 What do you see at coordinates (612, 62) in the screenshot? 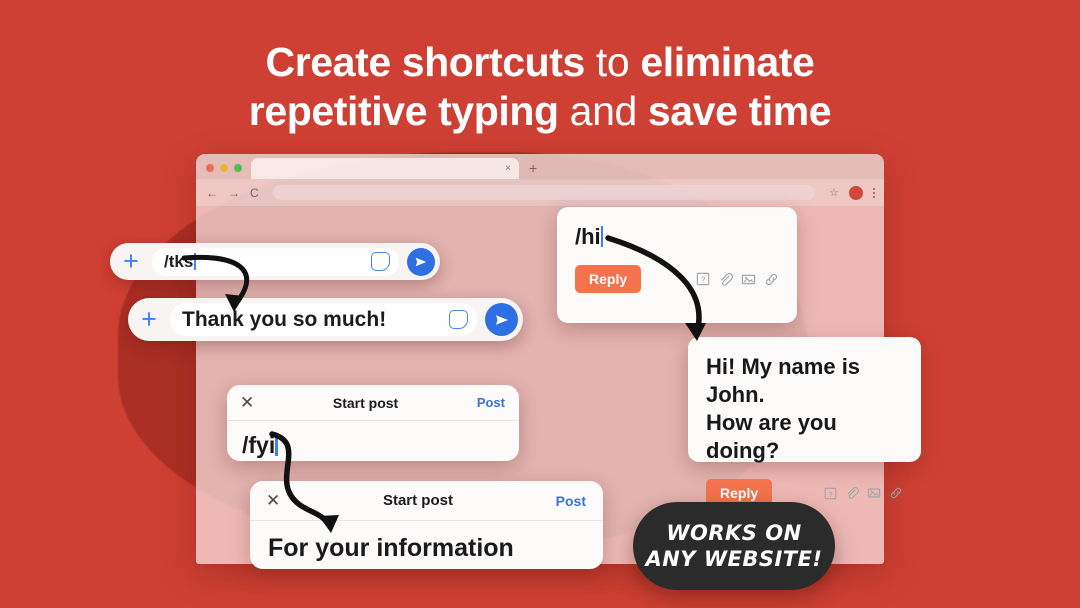
I see `headline-plain-1: to` at bounding box center [612, 62].